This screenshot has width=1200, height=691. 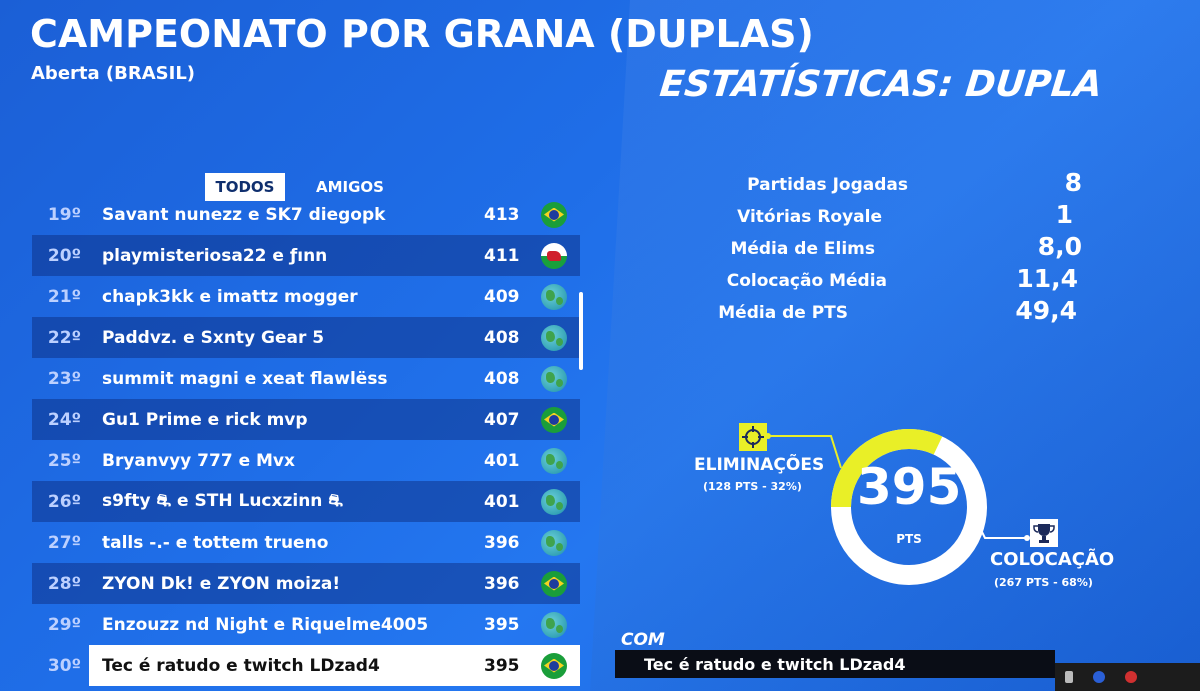 I want to click on placement-connector, so click(x=1003, y=531).